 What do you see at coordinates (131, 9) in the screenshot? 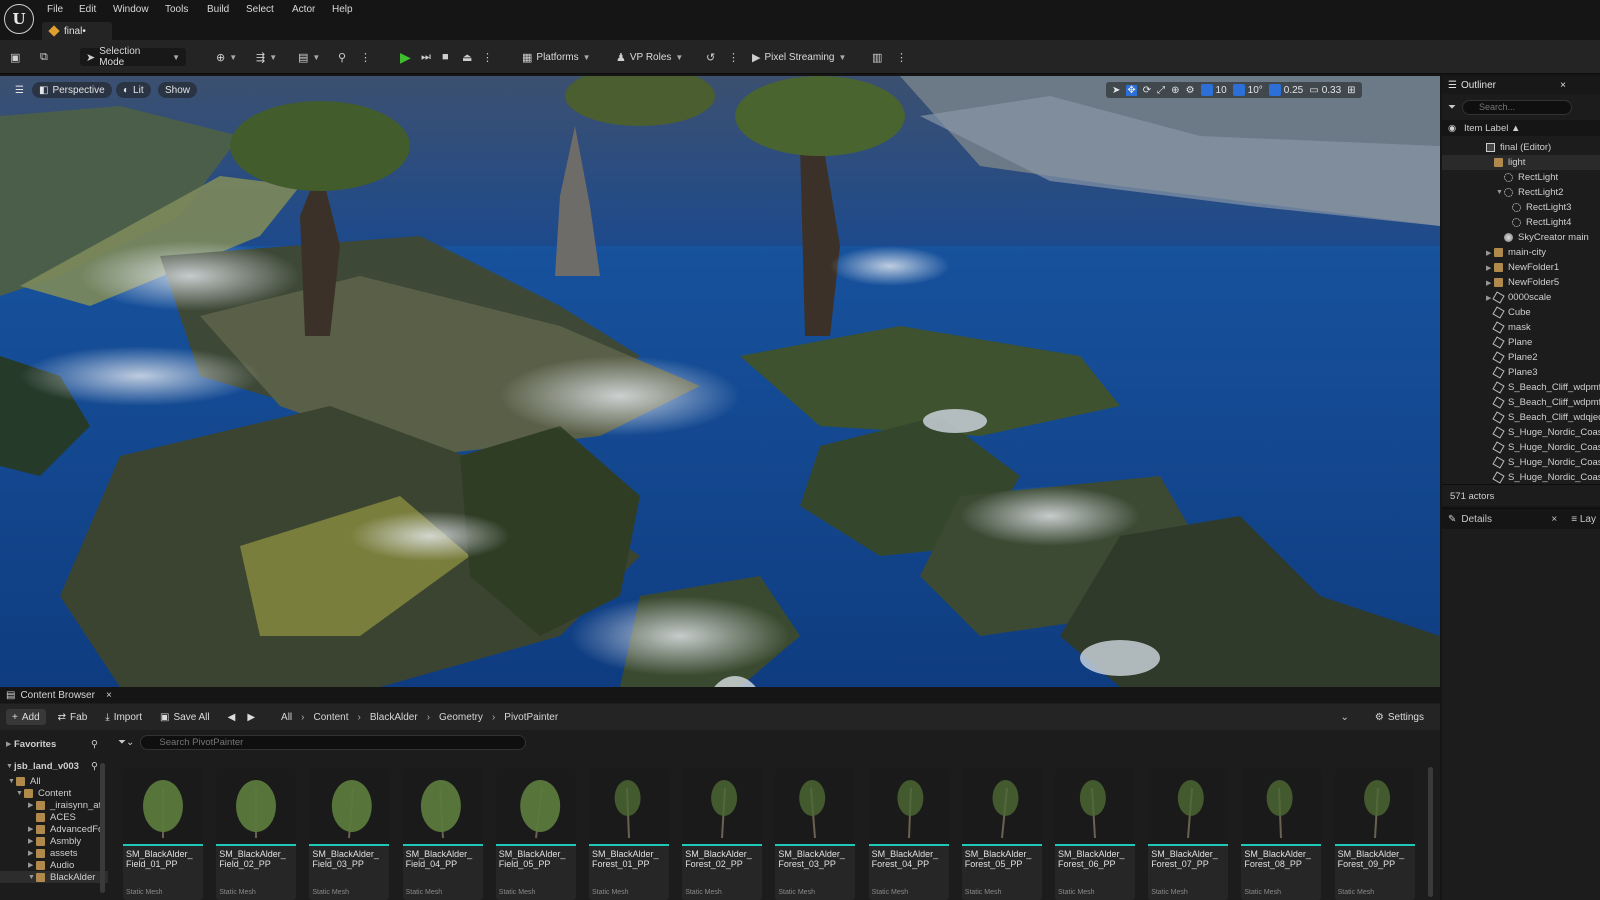
I see `menu-window: Window` at bounding box center [131, 9].